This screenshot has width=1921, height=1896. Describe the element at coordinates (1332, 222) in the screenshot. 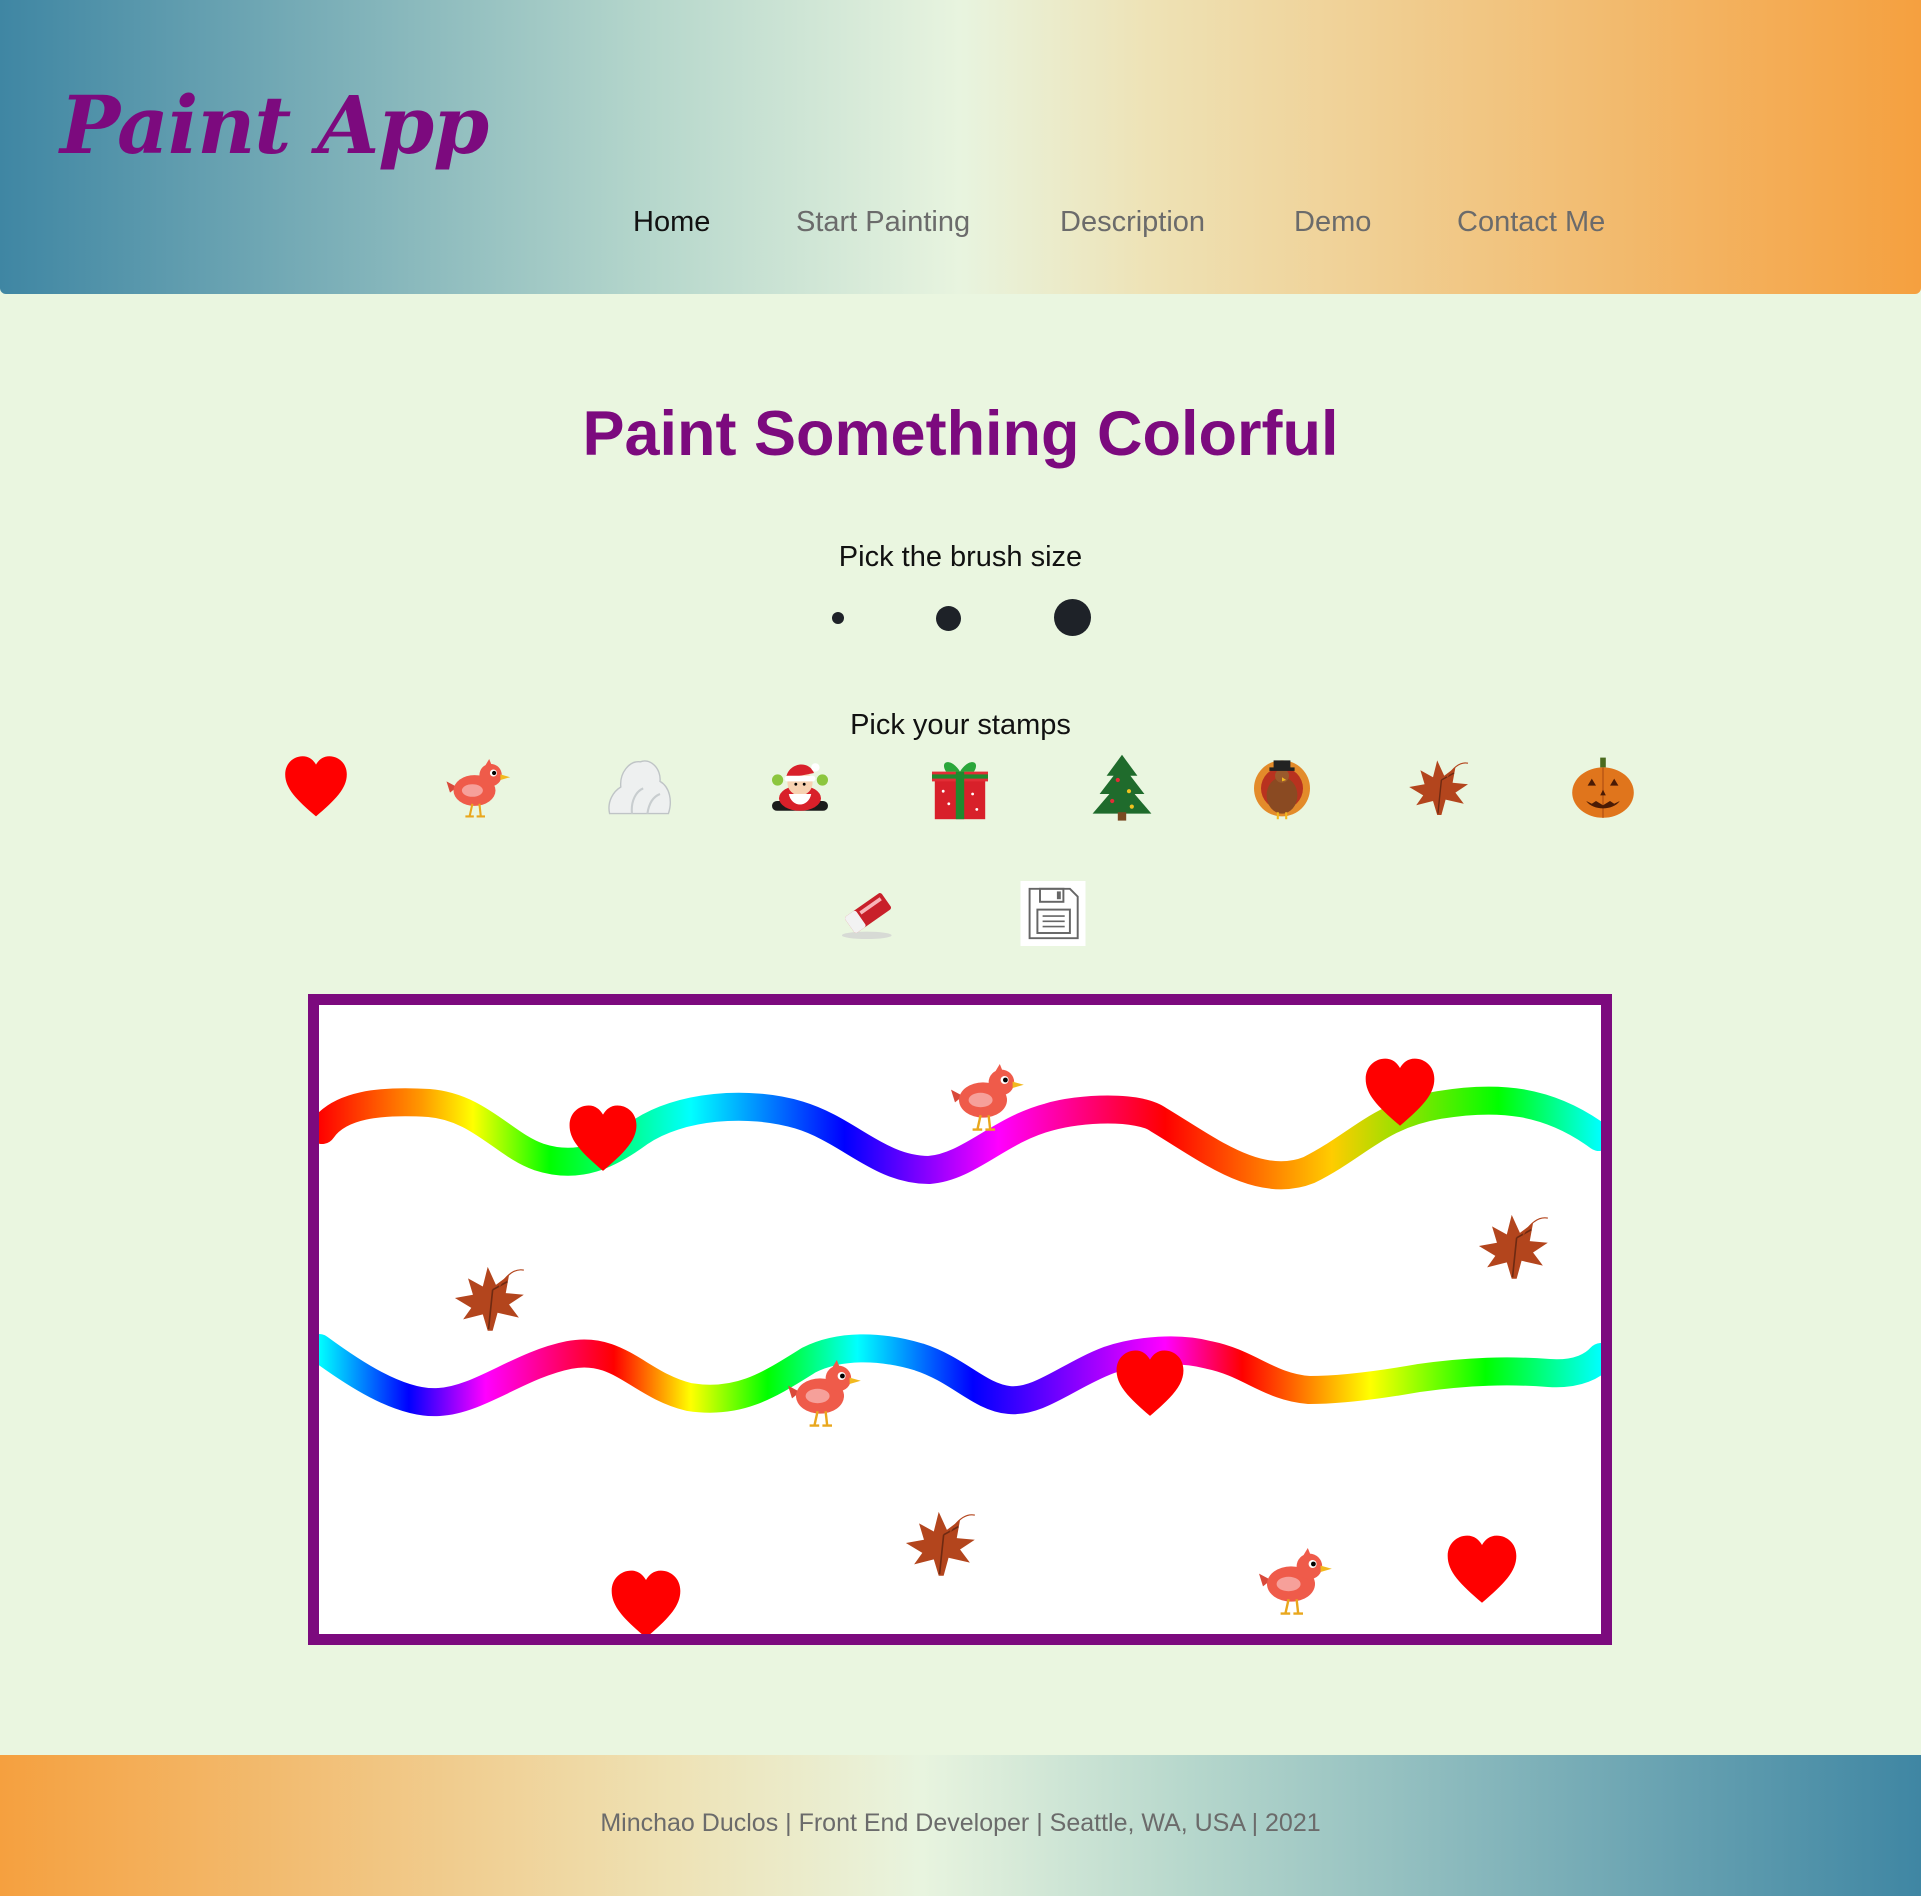

I see `nav-demo: Demo` at that location.